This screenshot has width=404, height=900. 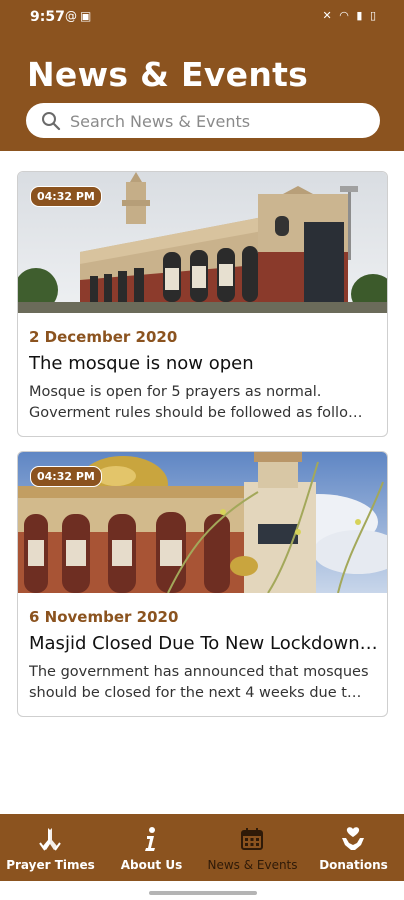 I want to click on system-icons: ✕ ◠ ▮ ▯, so click(x=350, y=15).